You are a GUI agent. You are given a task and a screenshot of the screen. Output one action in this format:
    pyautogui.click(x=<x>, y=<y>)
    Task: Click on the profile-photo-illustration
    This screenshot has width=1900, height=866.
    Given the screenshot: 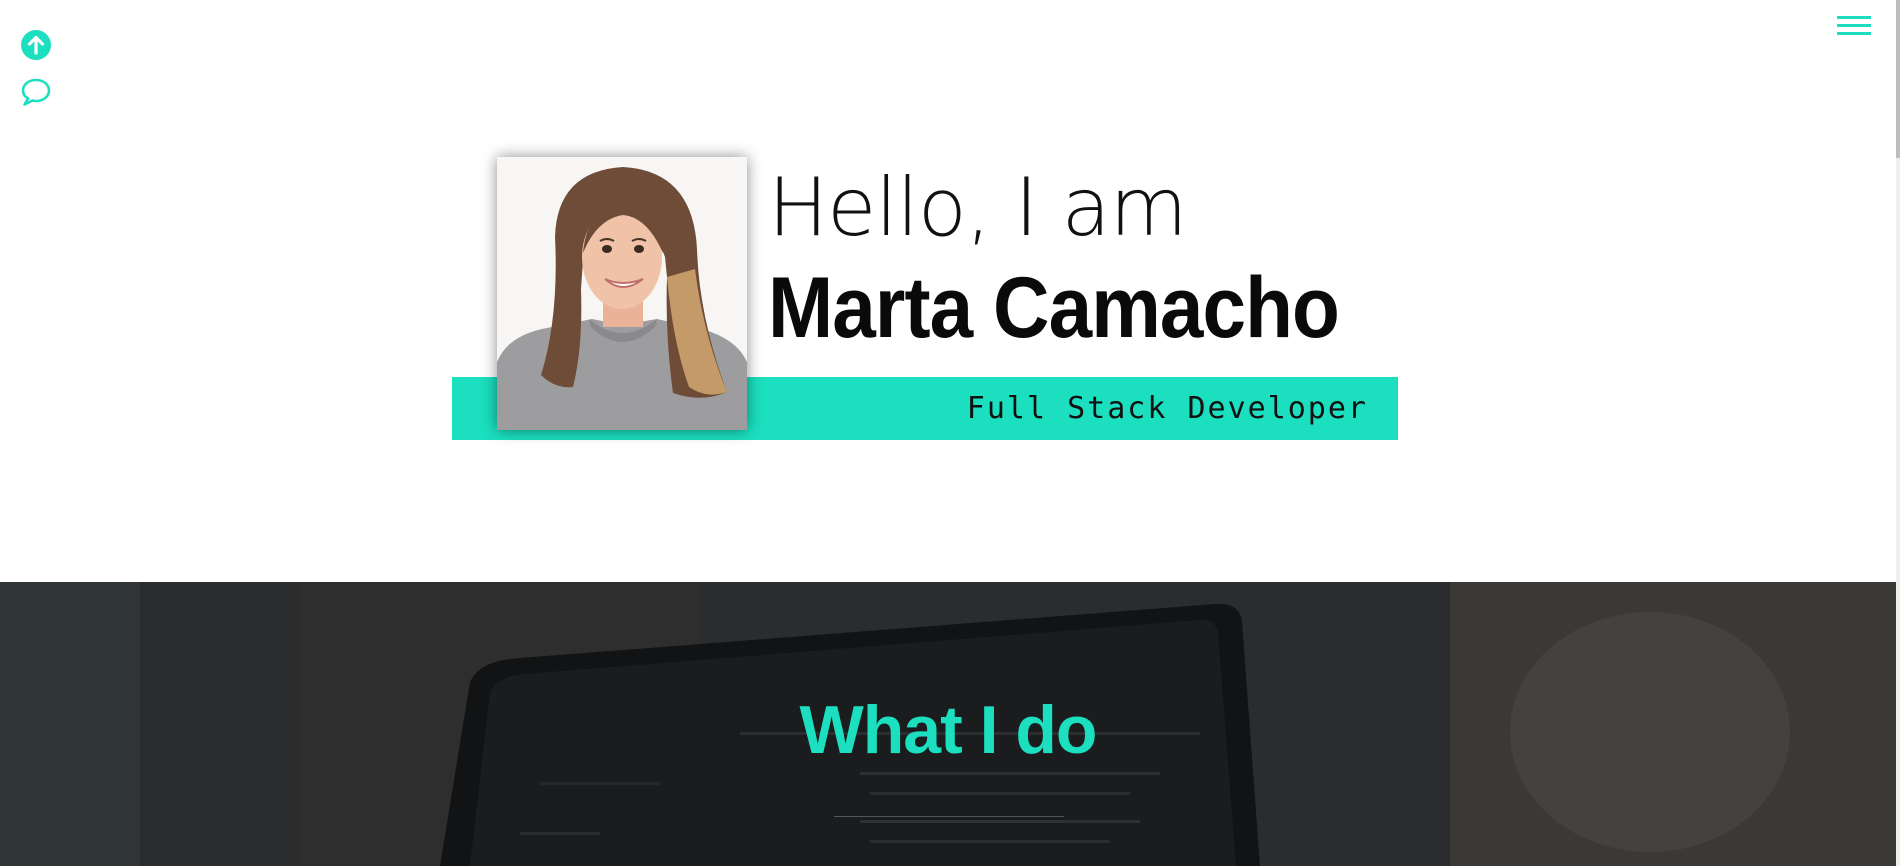 What is the action you would take?
    pyautogui.click(x=622, y=293)
    